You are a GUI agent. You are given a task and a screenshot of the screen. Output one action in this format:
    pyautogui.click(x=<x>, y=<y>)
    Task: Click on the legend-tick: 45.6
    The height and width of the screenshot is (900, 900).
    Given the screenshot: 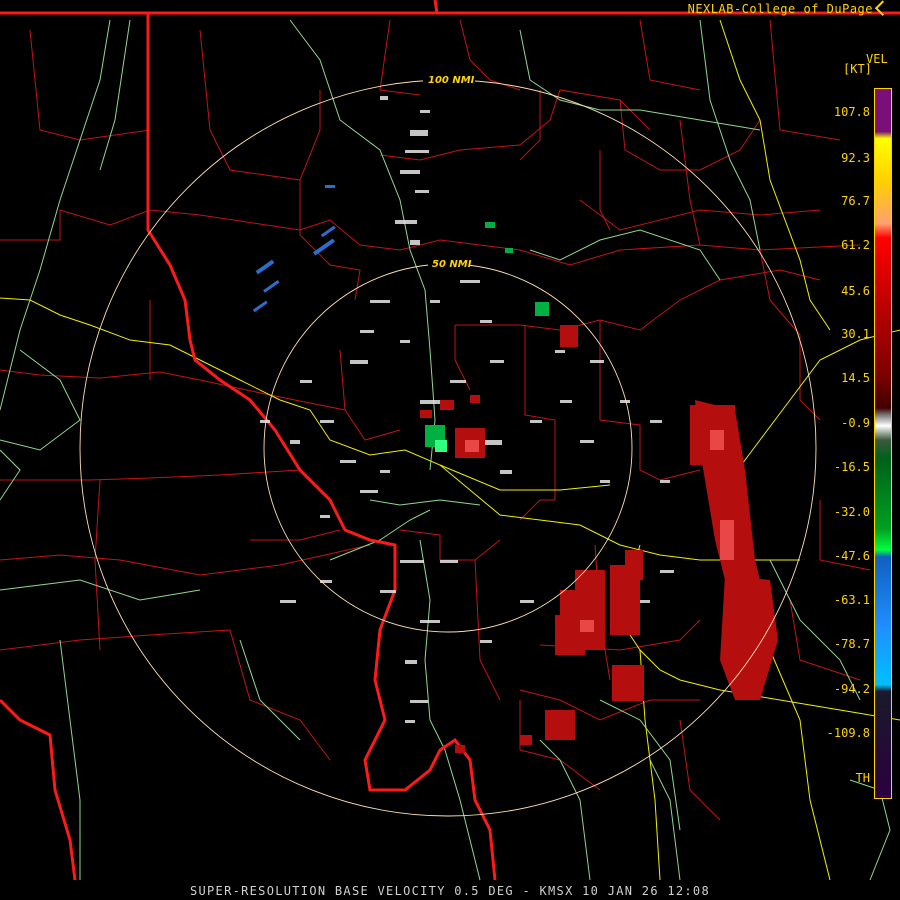 What is the action you would take?
    pyautogui.click(x=855, y=291)
    